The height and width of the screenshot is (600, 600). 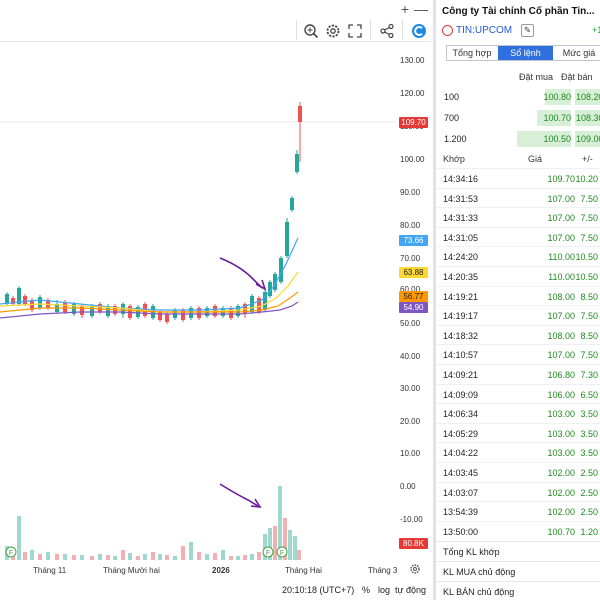 I want to click on plus-icon: +, so click(x=405, y=9).